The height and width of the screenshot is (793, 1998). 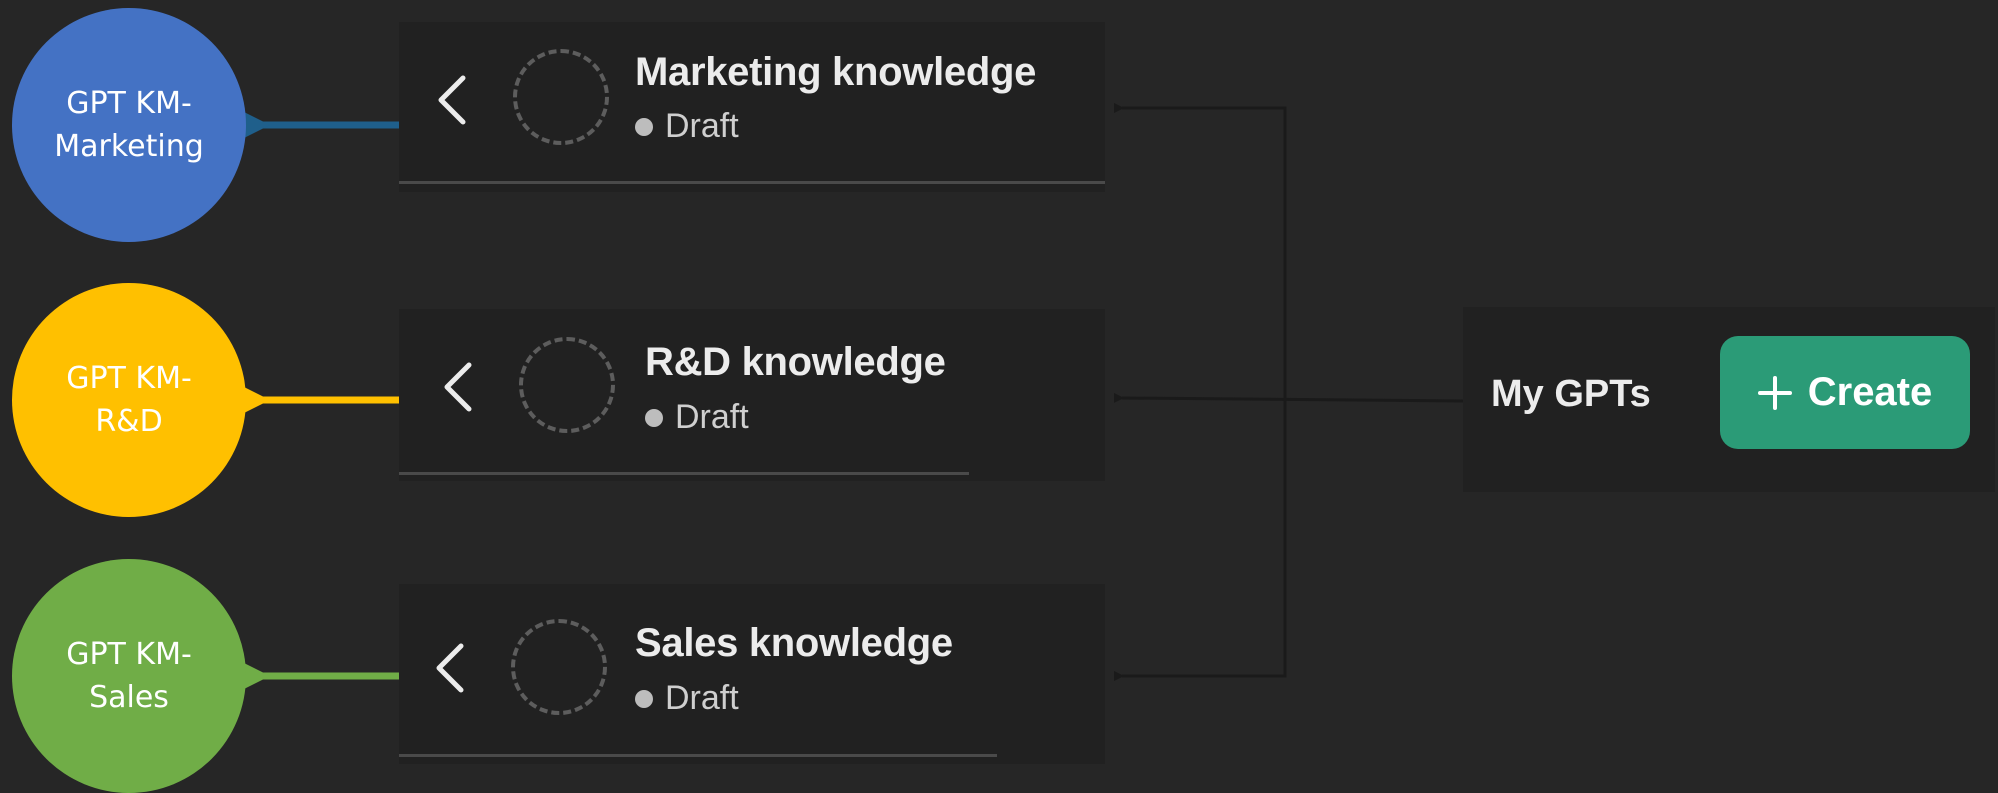 What do you see at coordinates (752, 395) in the screenshot?
I see `gpt-panel-rd: R&D knowledge Draft` at bounding box center [752, 395].